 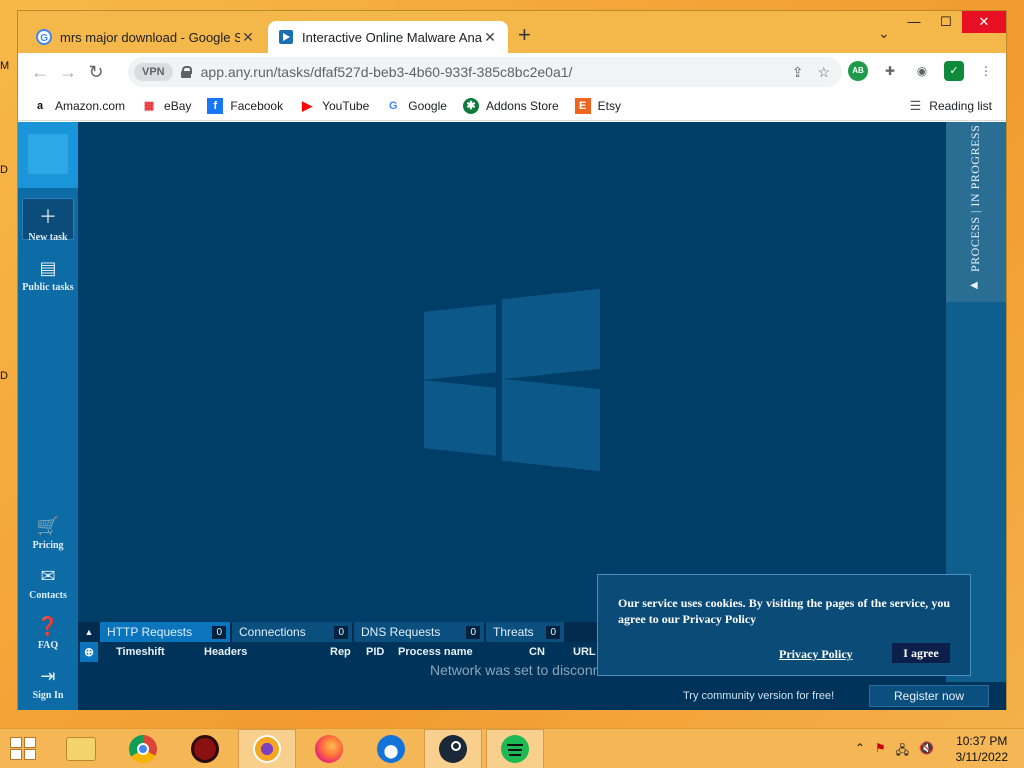 I want to click on privacy-policy-link: Privacy Policy, so click(x=816, y=654).